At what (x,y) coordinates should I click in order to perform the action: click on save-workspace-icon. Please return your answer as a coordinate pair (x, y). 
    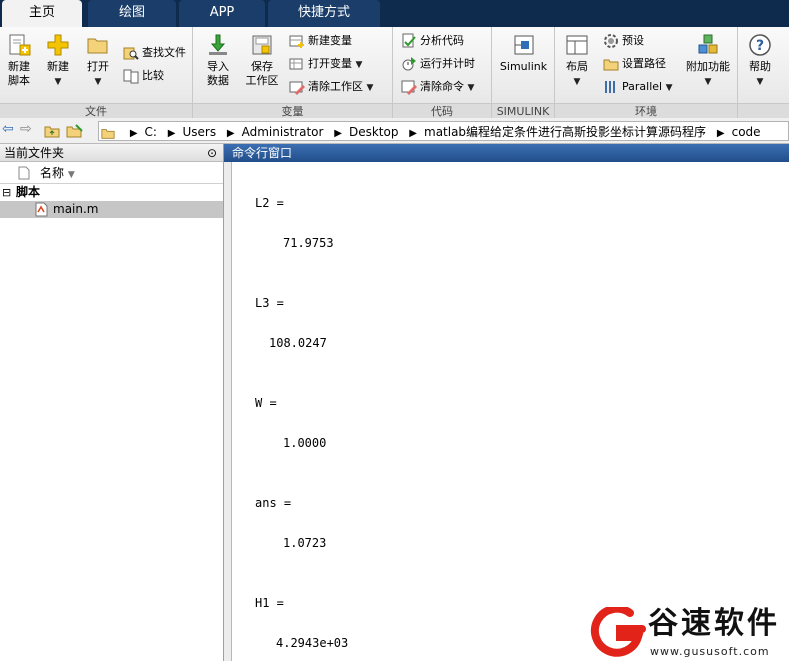
    Looking at the image, I should click on (262, 45).